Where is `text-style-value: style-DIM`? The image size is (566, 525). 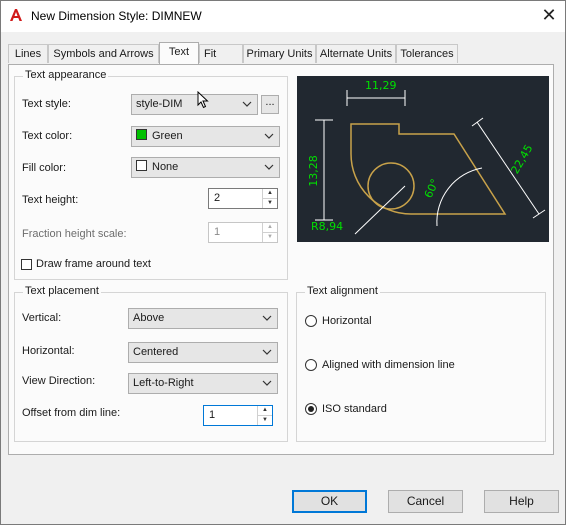 text-style-value: style-DIM is located at coordinates (159, 104).